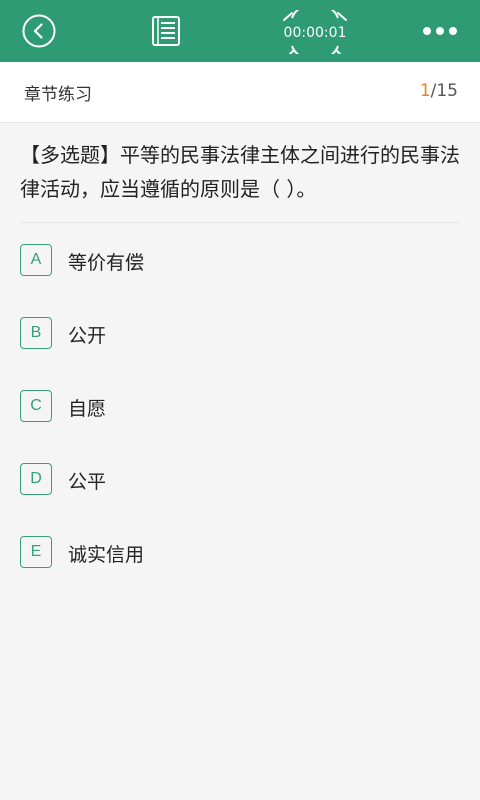 The image size is (480, 800). I want to click on timer-text: 00:00:01, so click(315, 33).